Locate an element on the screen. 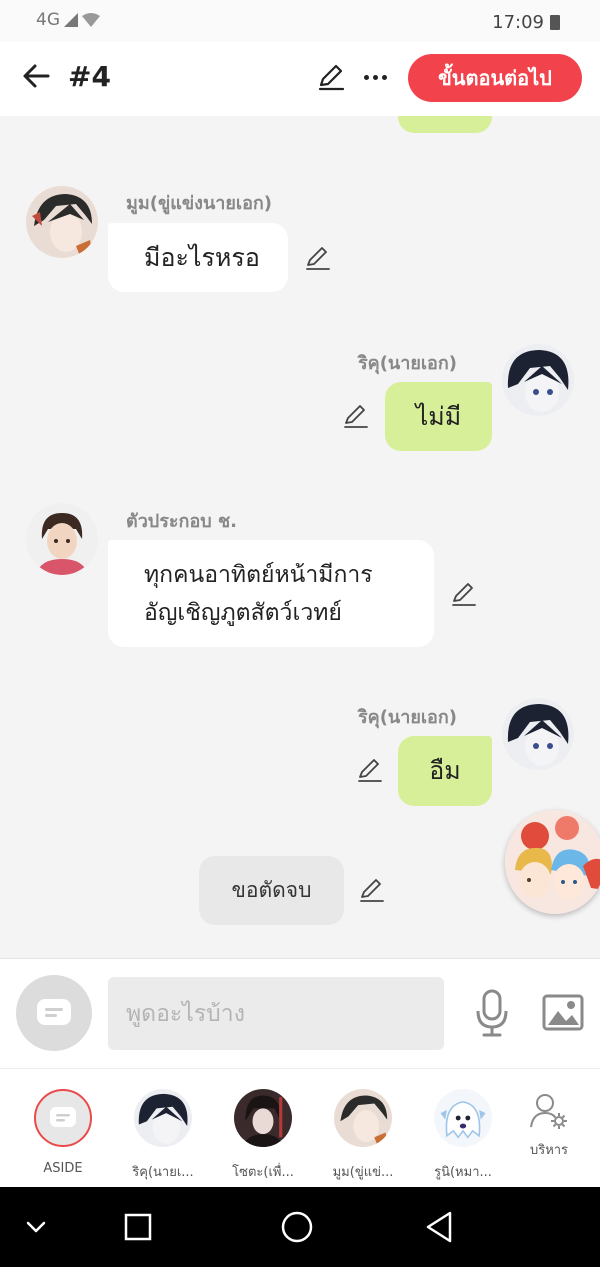 This screenshot has width=600, height=1267. wifi-icon is located at coordinates (91, 20).